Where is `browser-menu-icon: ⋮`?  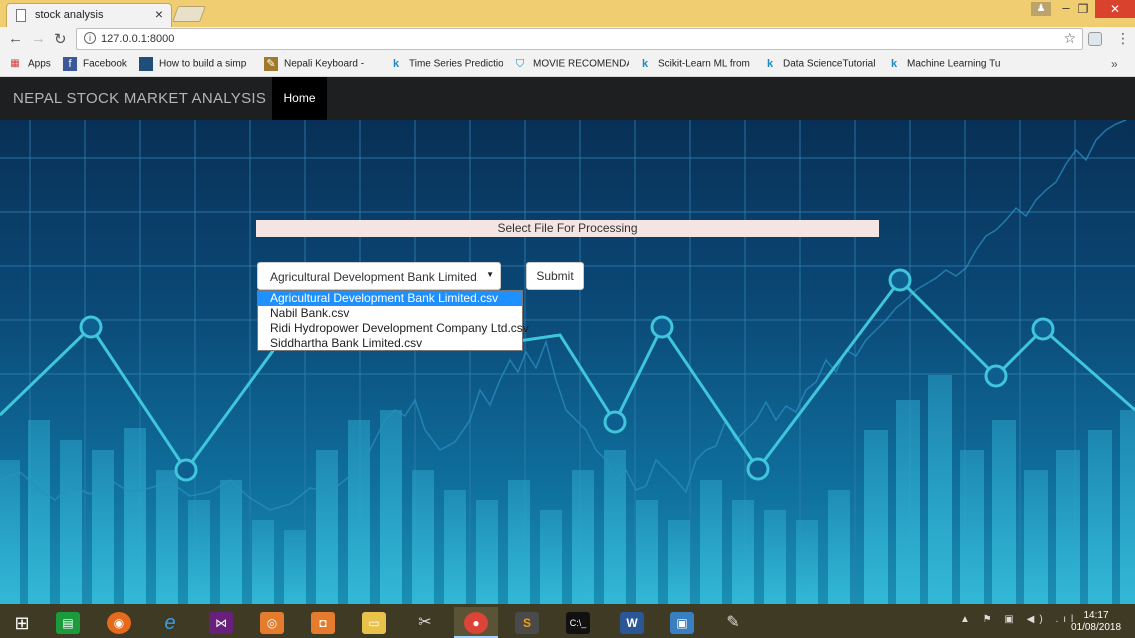 browser-menu-icon: ⋮ is located at coordinates (1123, 38).